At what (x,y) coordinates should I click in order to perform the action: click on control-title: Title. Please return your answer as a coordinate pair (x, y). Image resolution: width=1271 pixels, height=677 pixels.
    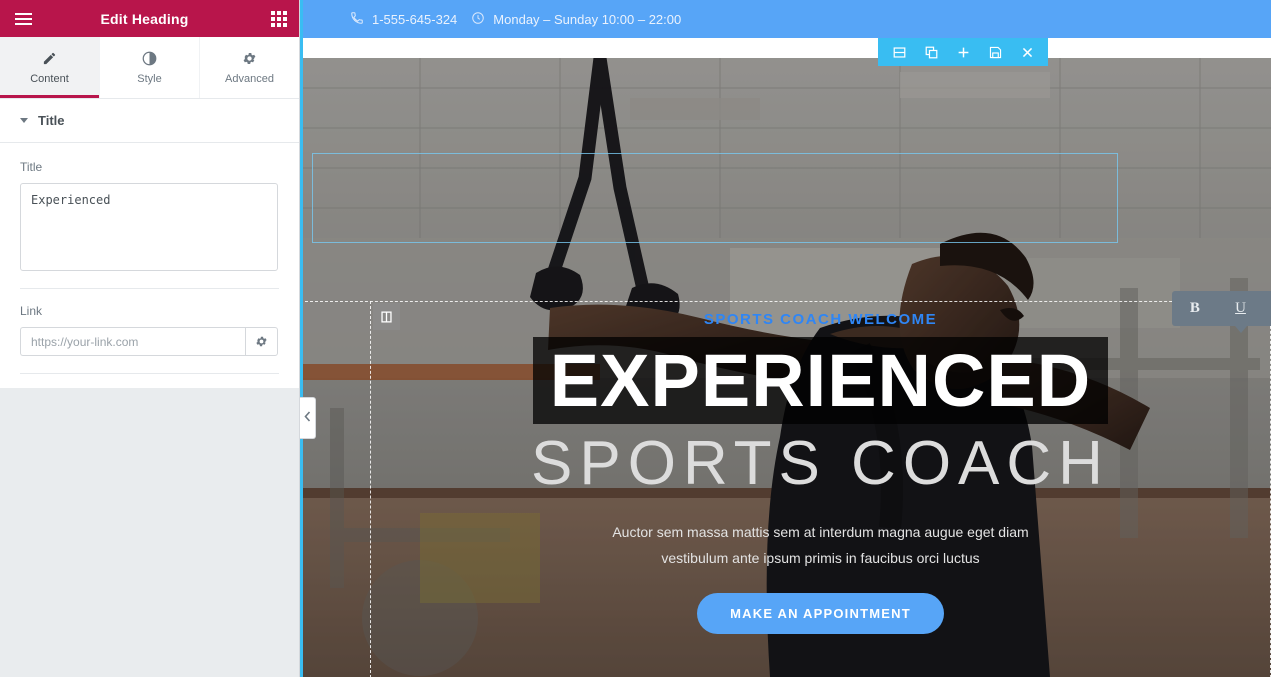
    Looking at the image, I should click on (149, 222).